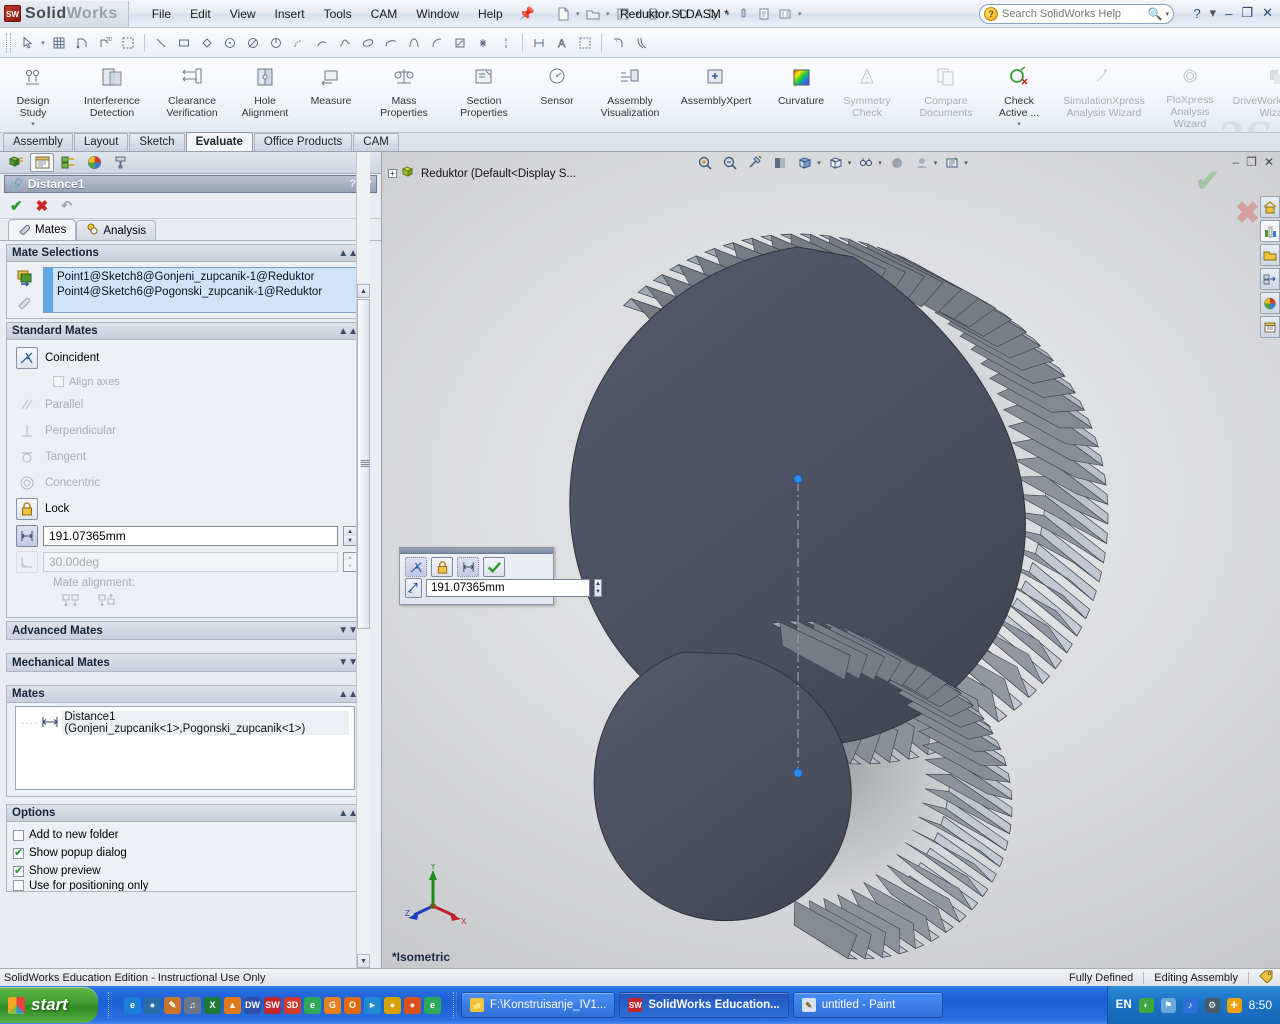 Image resolution: width=1280 pixels, height=1024 pixels. Describe the element at coordinates (38, 142) in the screenshot. I see `tab-assembly: Assembly` at that location.